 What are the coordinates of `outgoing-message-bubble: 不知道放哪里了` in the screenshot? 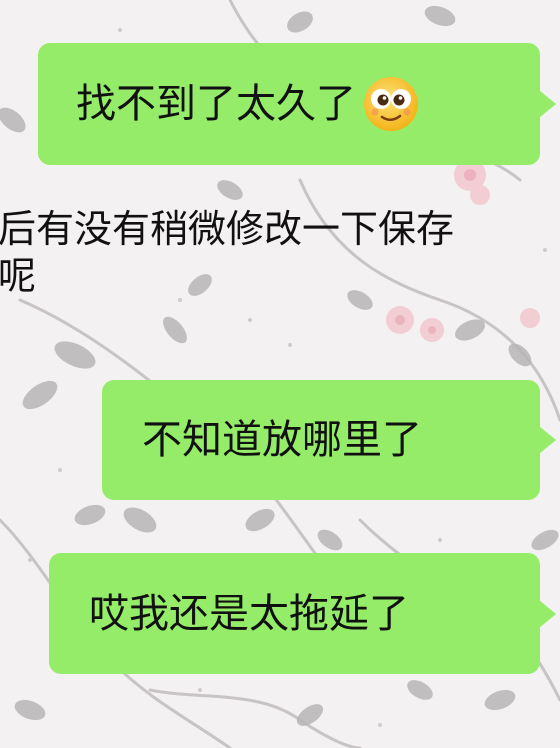 It's located at (329, 440).